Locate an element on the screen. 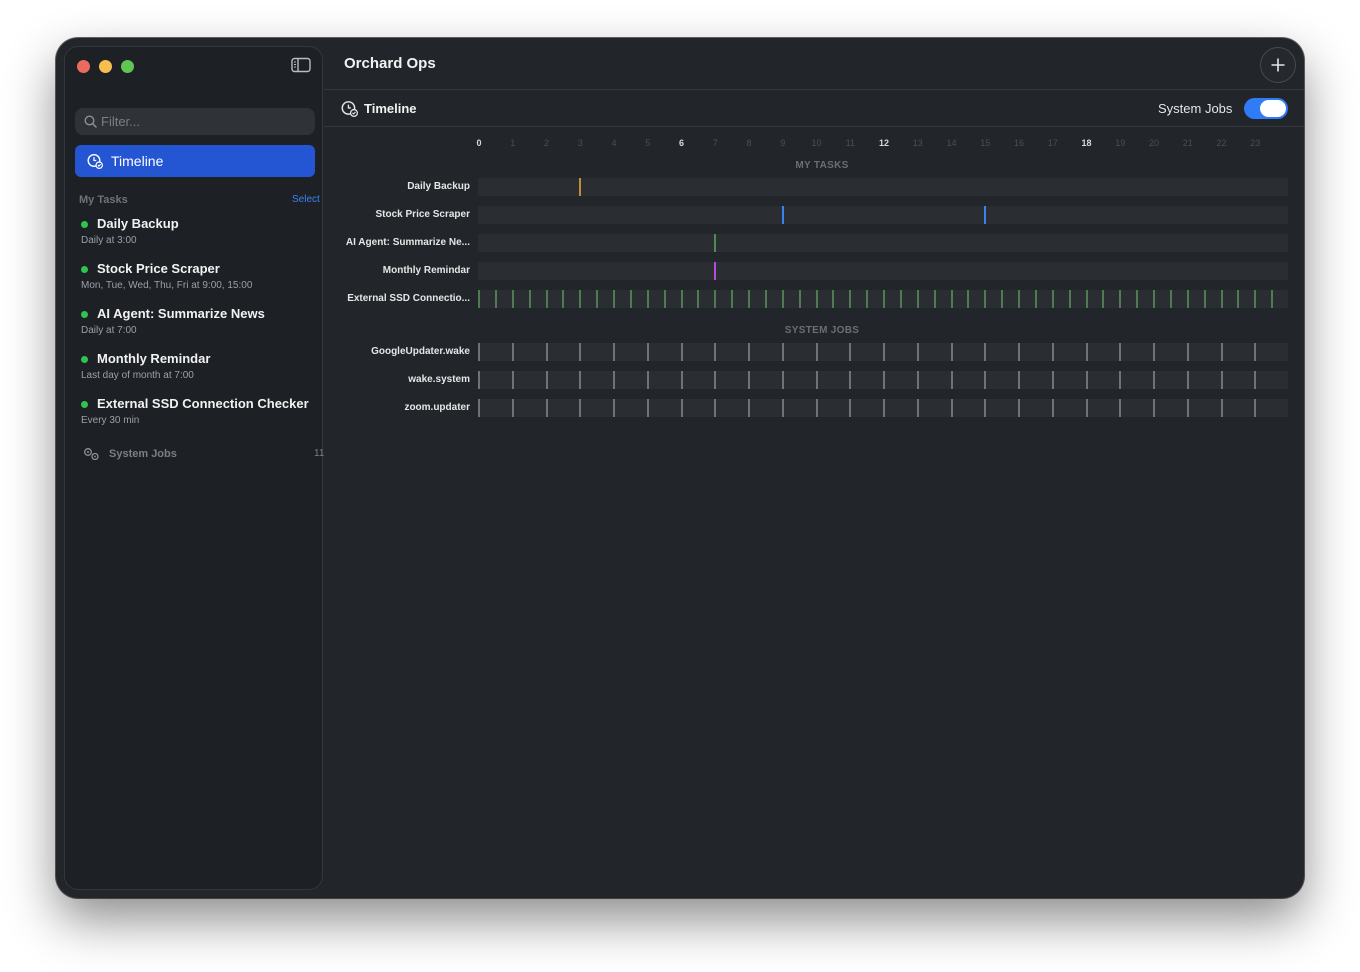 The height and width of the screenshot is (972, 1360). close-window-button is located at coordinates (83, 66).